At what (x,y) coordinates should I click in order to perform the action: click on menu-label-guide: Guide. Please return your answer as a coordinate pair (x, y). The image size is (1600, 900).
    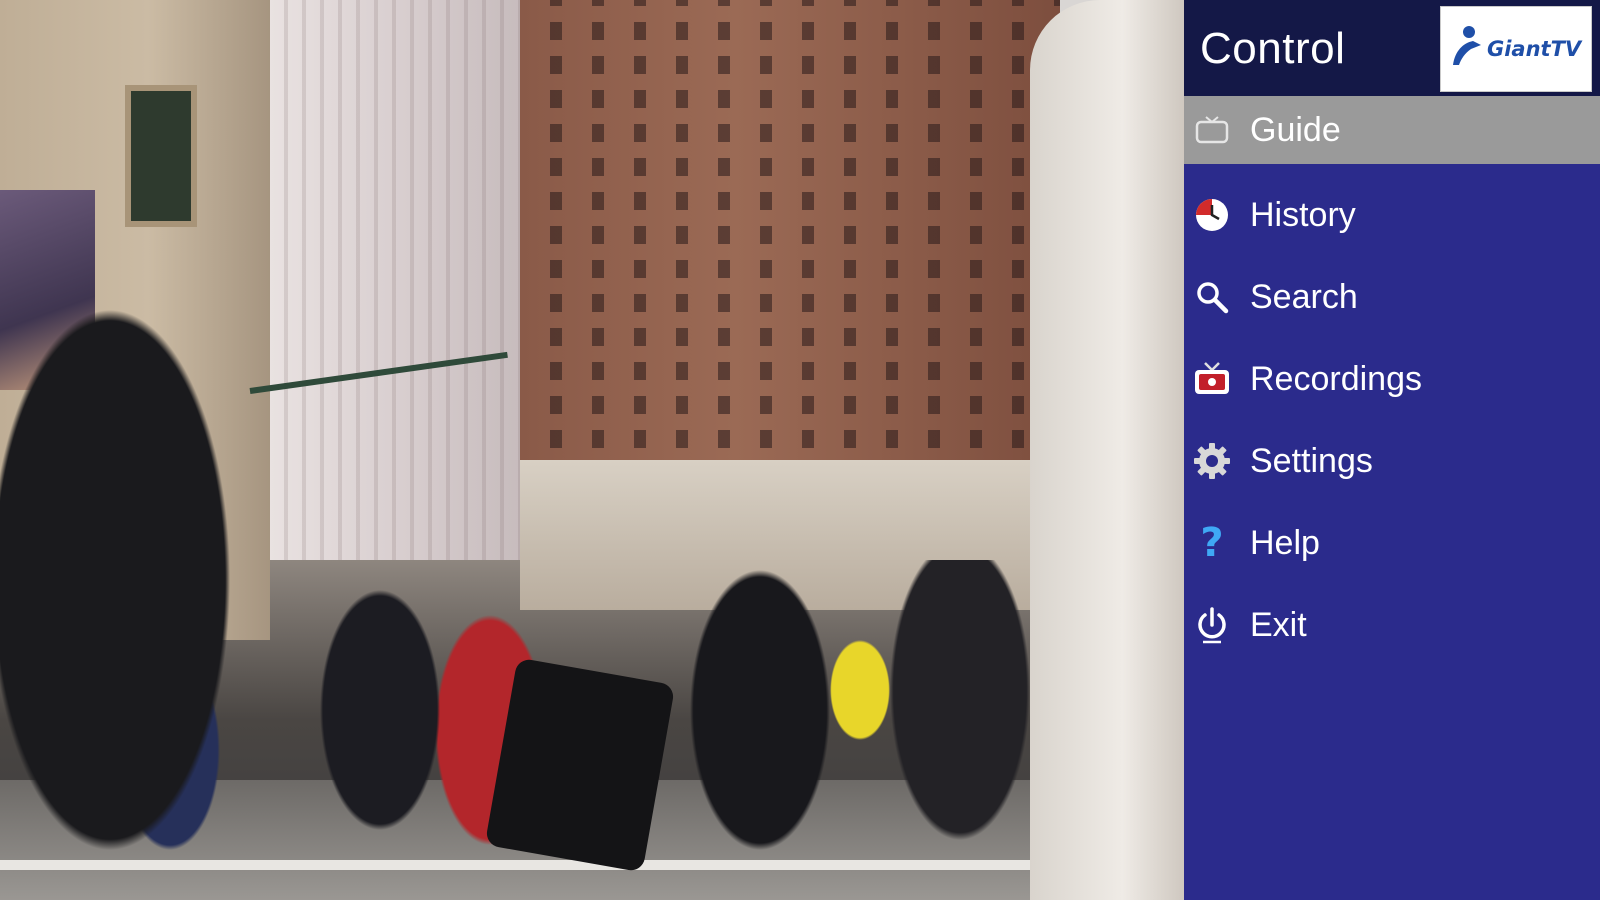
    Looking at the image, I should click on (1295, 129).